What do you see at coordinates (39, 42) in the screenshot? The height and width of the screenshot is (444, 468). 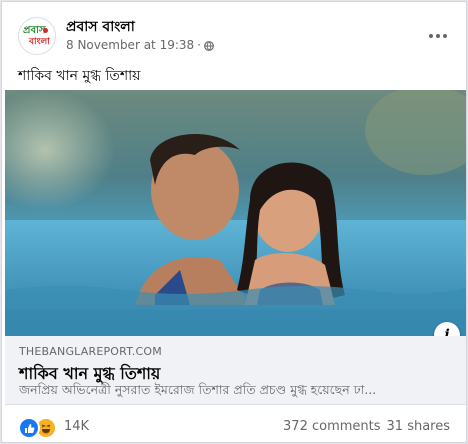 I see `avatar-logo-text-2: বাংলা` at bounding box center [39, 42].